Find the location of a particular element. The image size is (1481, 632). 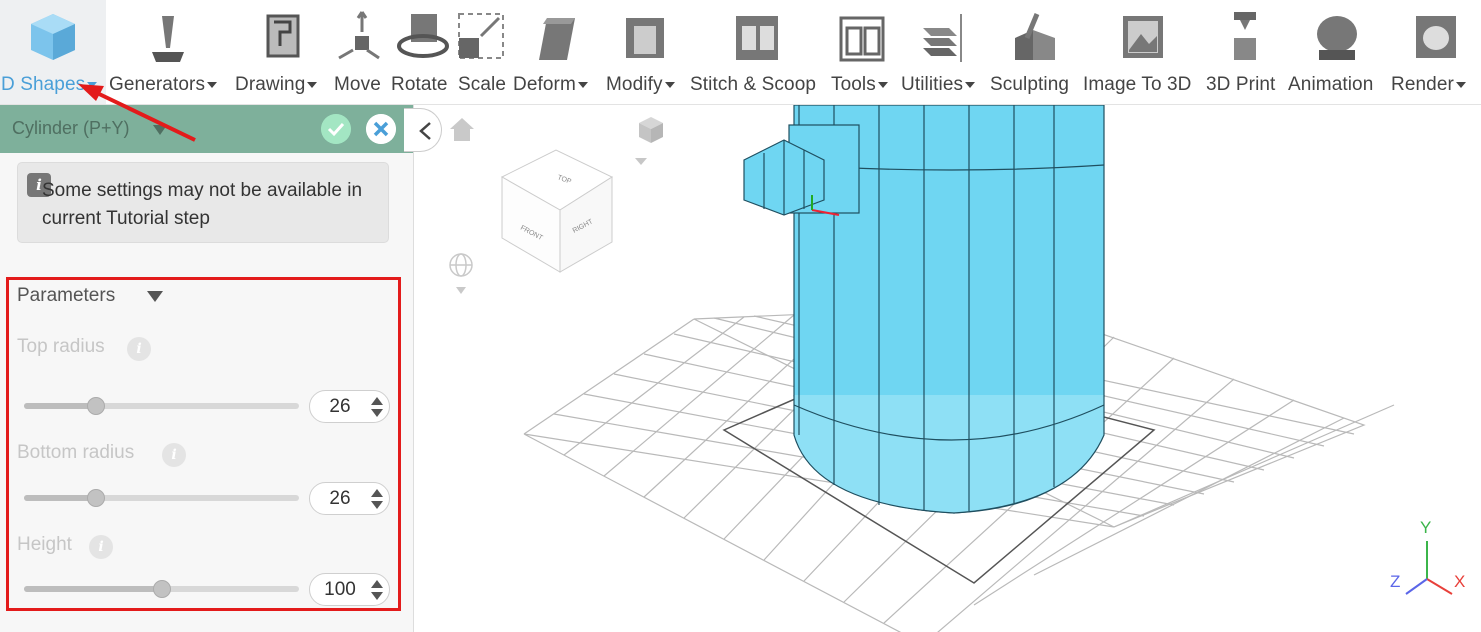

tool-modify: Modify is located at coordinates (646, 52).